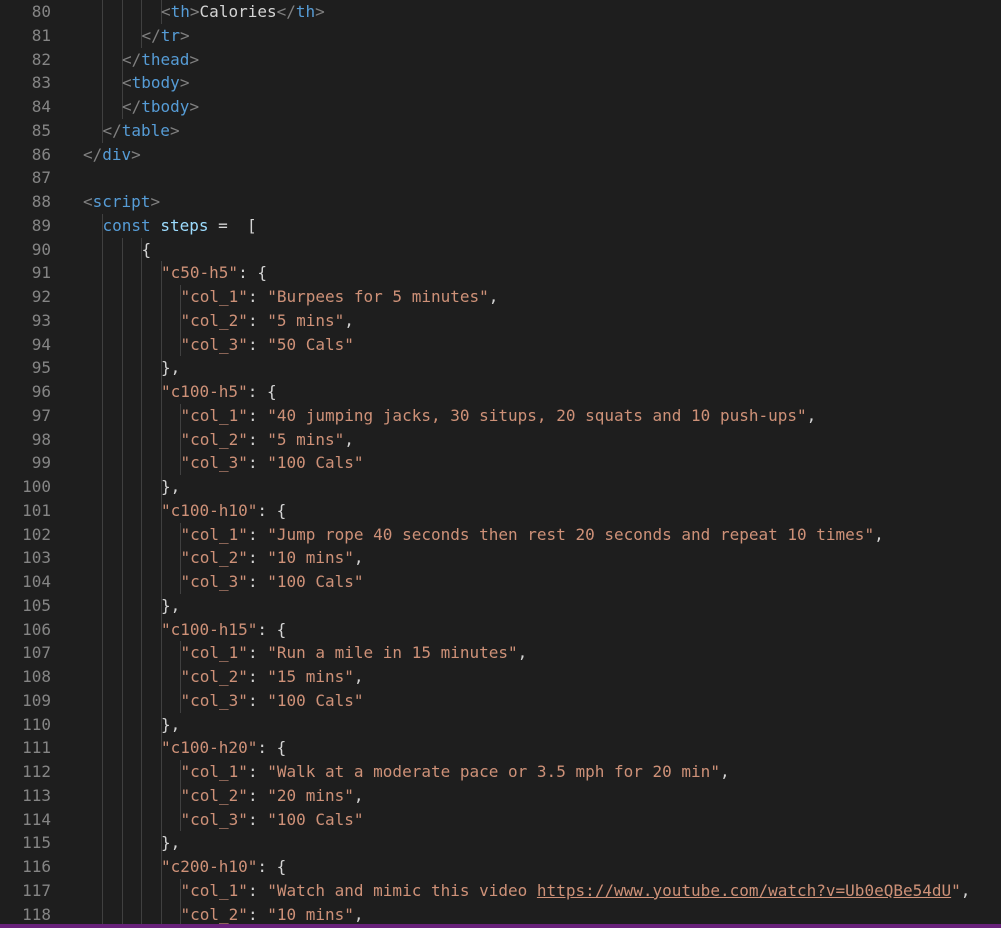  Describe the element at coordinates (500, 368) in the screenshot. I see `code-line: 95},` at that location.